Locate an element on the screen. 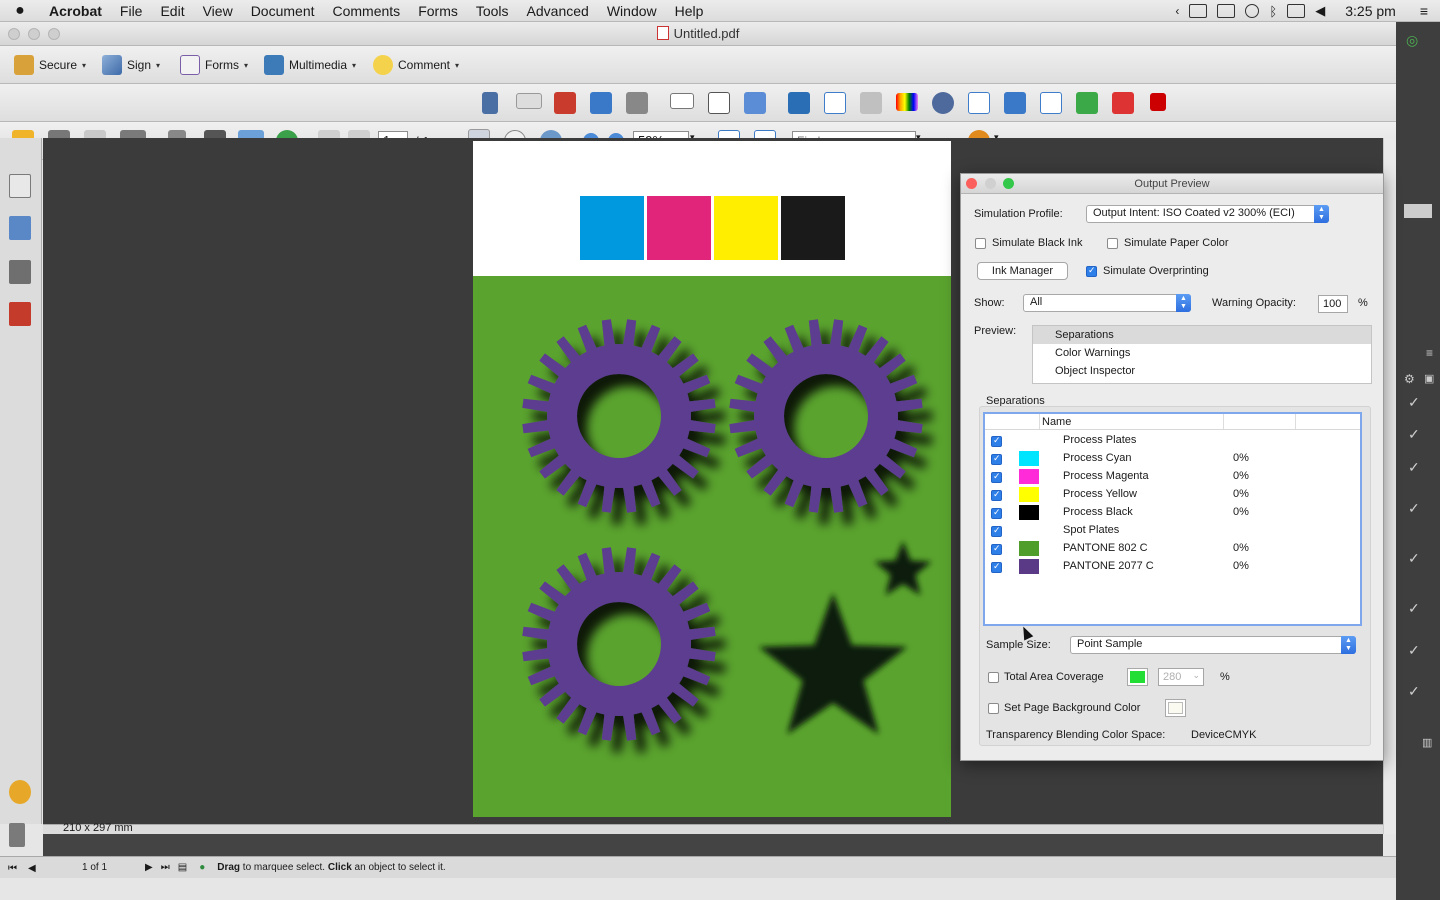  sample-size-select: Point Sample ▲ ▼ is located at coordinates (1213, 645).